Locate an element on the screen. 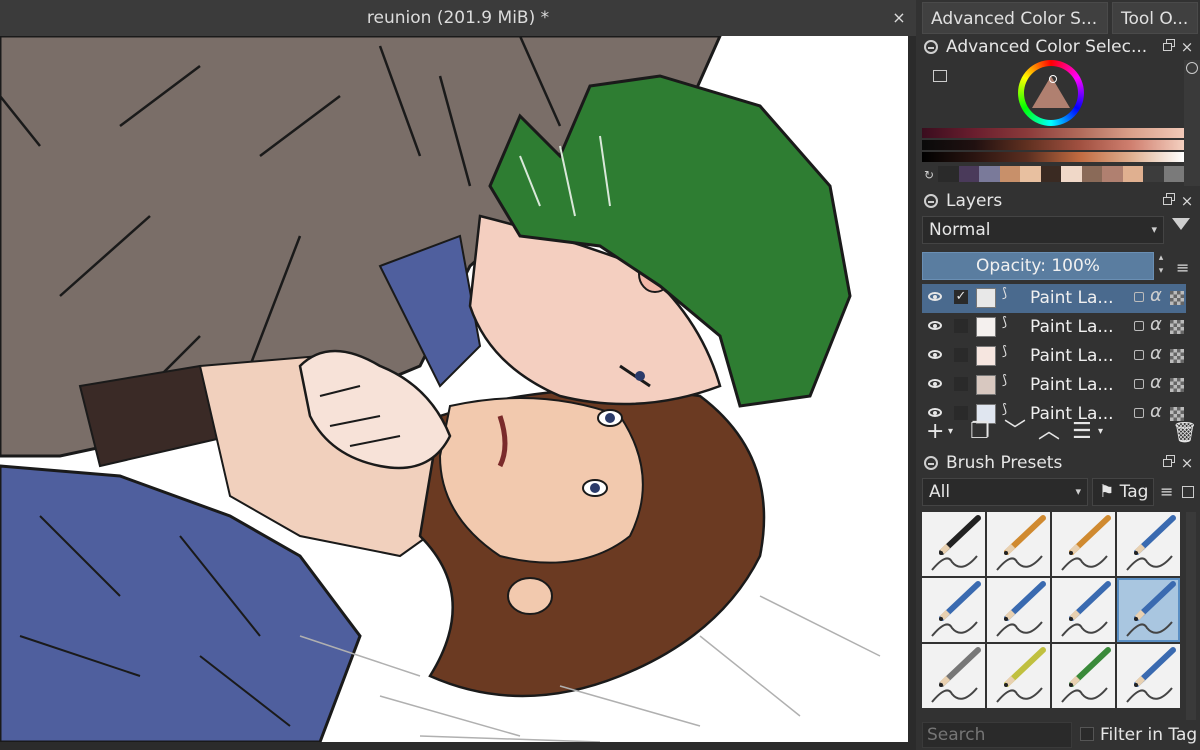 The image size is (1200, 750). add-layer-button: + is located at coordinates (935, 432).